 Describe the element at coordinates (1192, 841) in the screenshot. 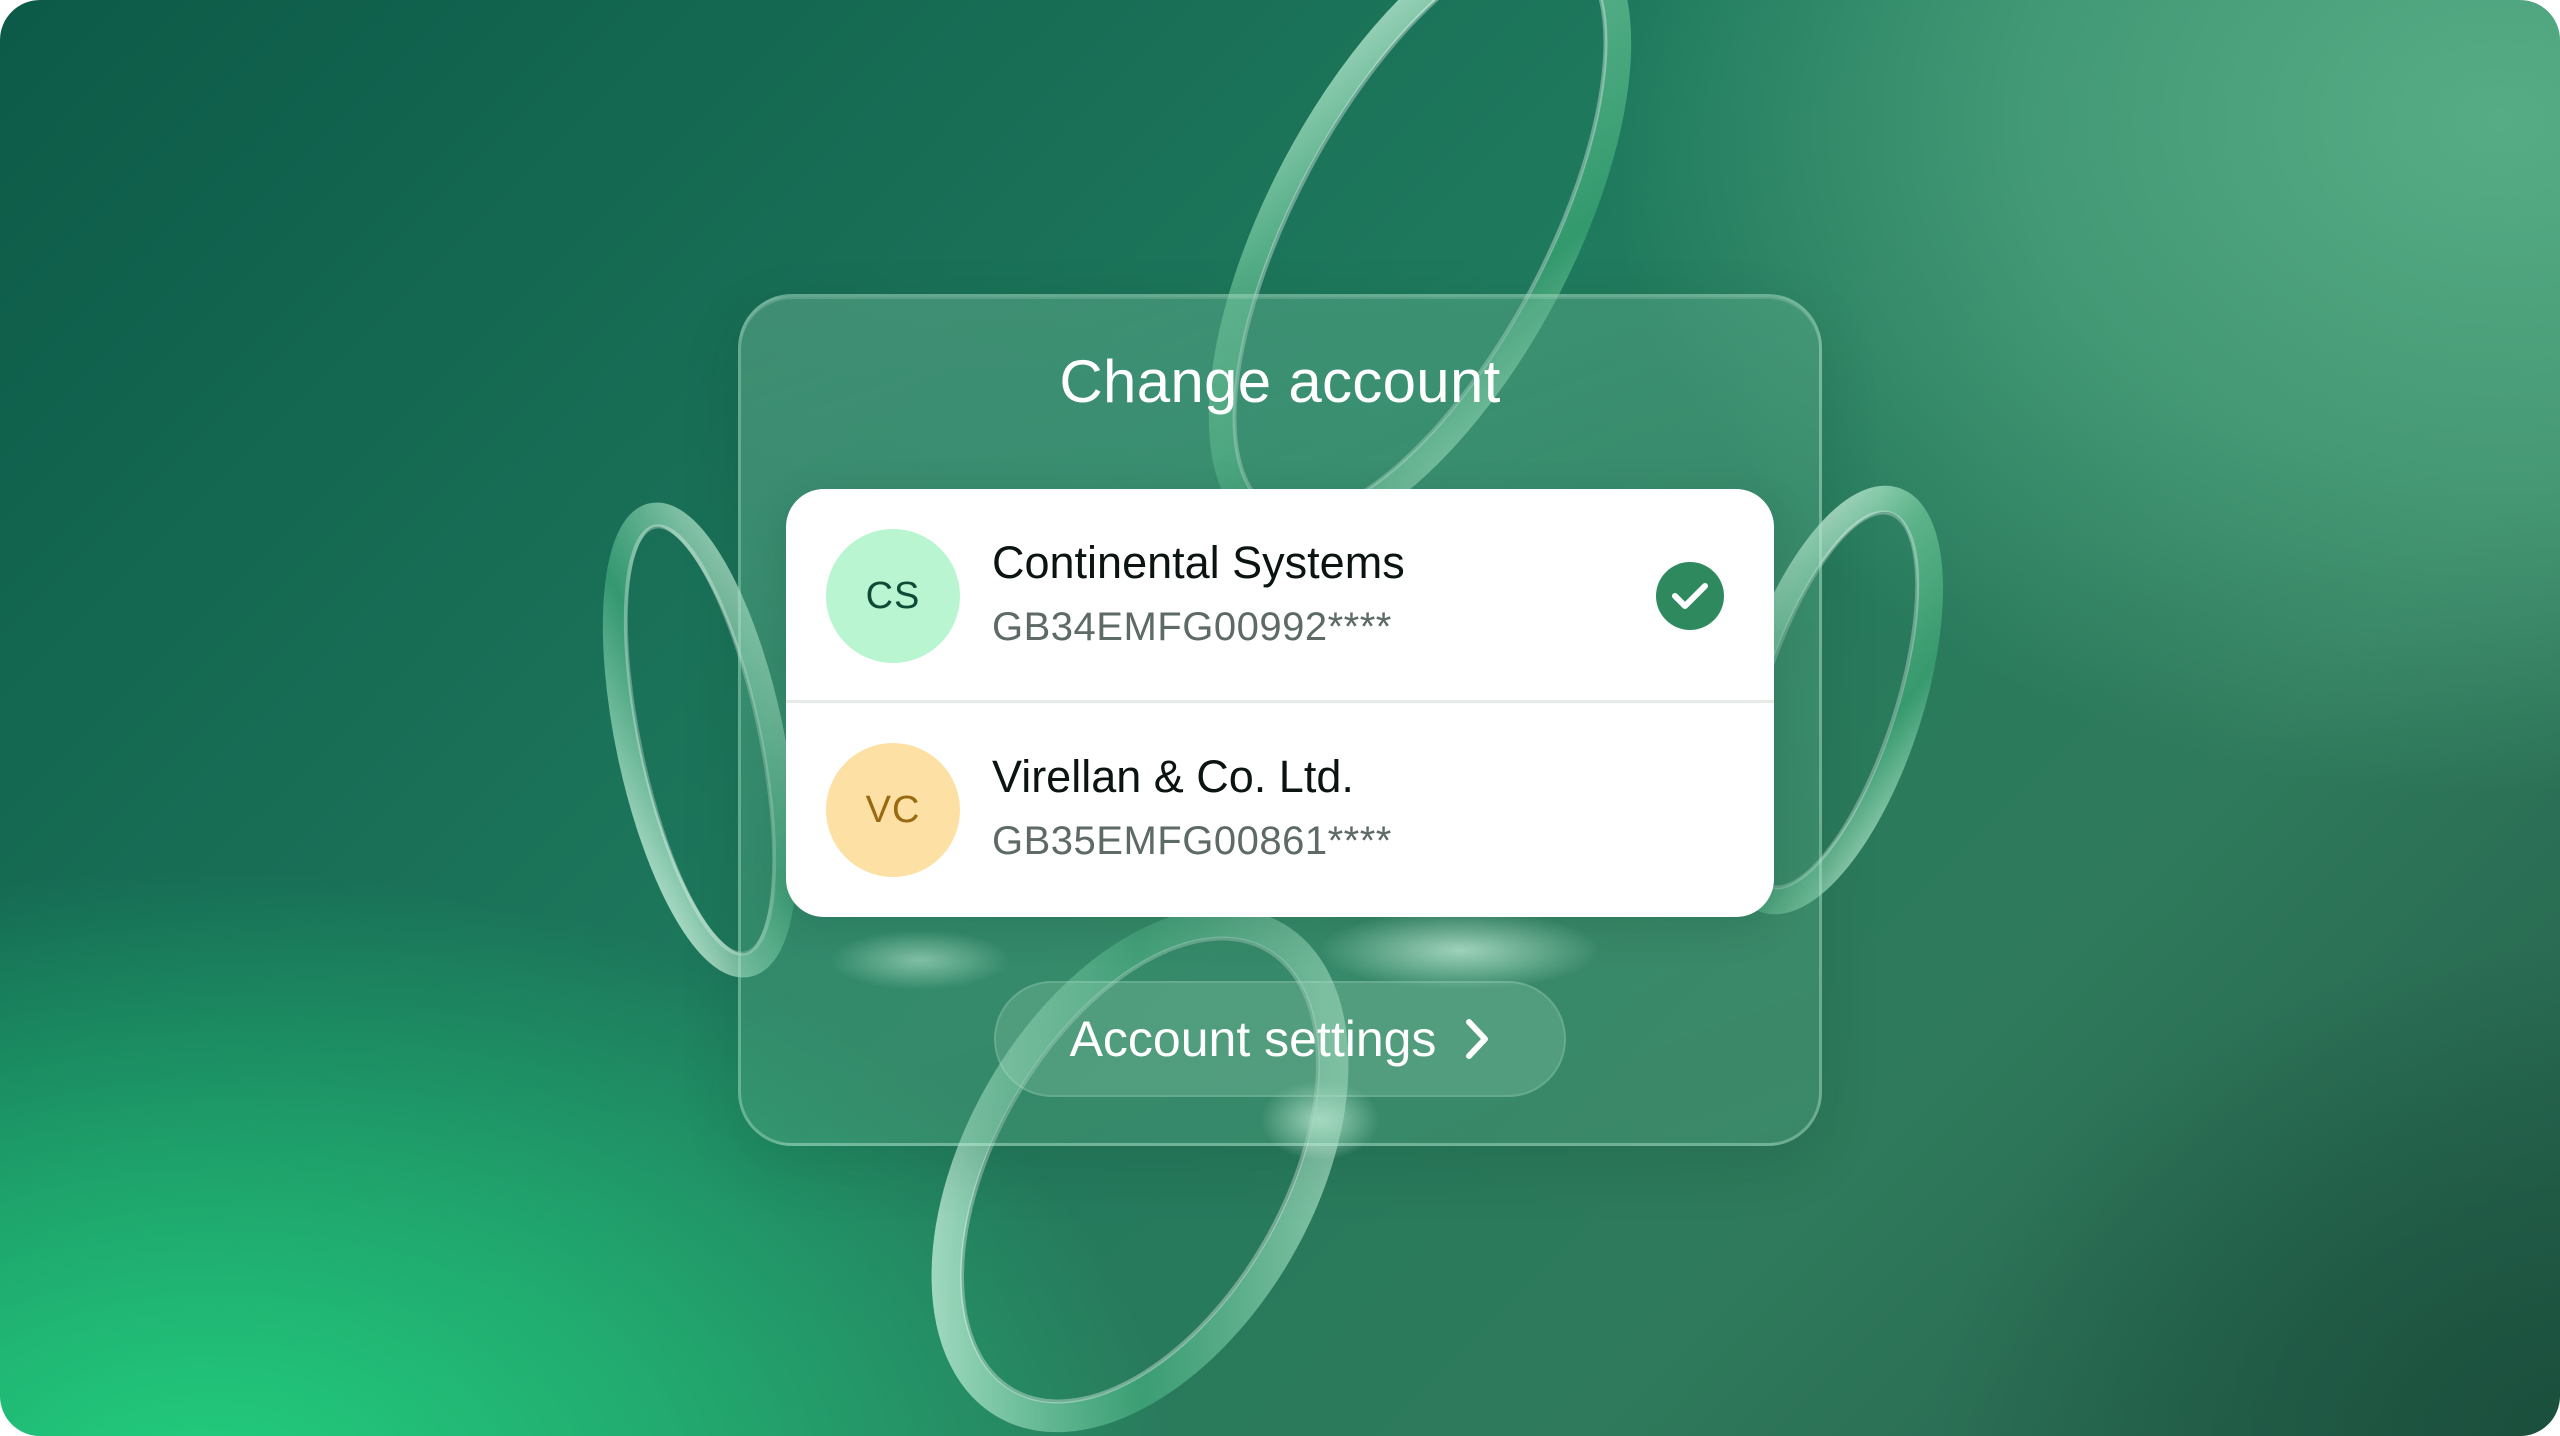

I see `account-iban: GB35EMFG00861****` at that location.